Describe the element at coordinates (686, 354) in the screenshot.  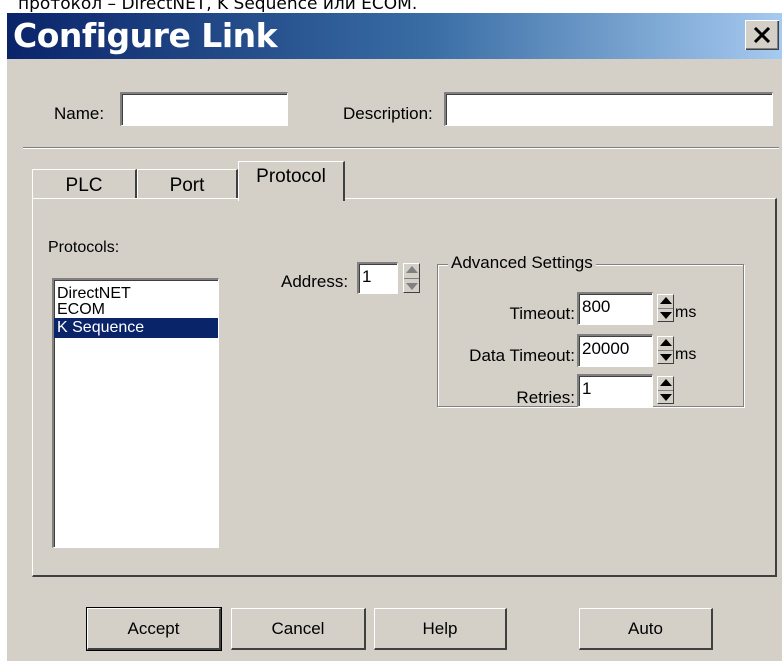
I see `data-timeout-unit: ms` at that location.